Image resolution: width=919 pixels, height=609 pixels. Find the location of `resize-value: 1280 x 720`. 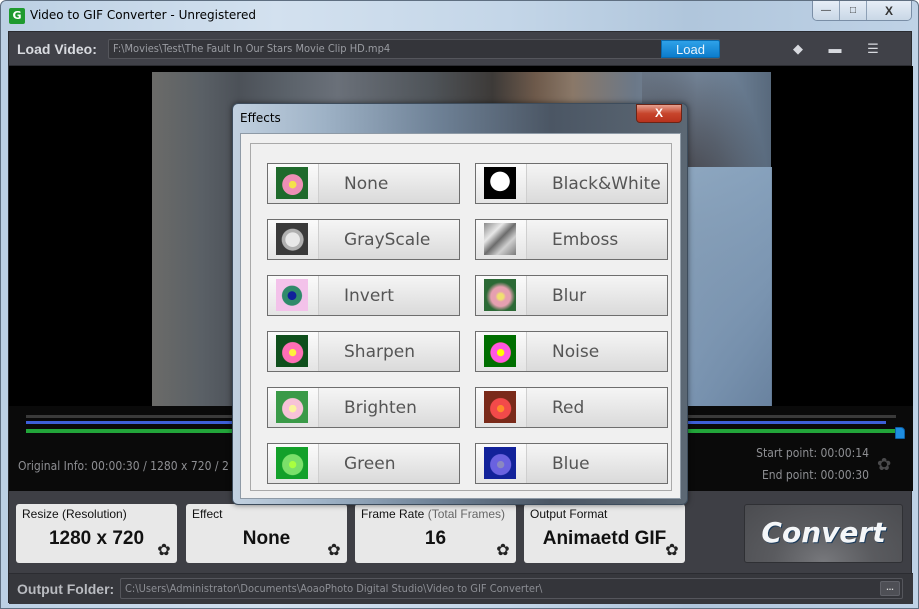

resize-value: 1280 x 720 is located at coordinates (96, 538).